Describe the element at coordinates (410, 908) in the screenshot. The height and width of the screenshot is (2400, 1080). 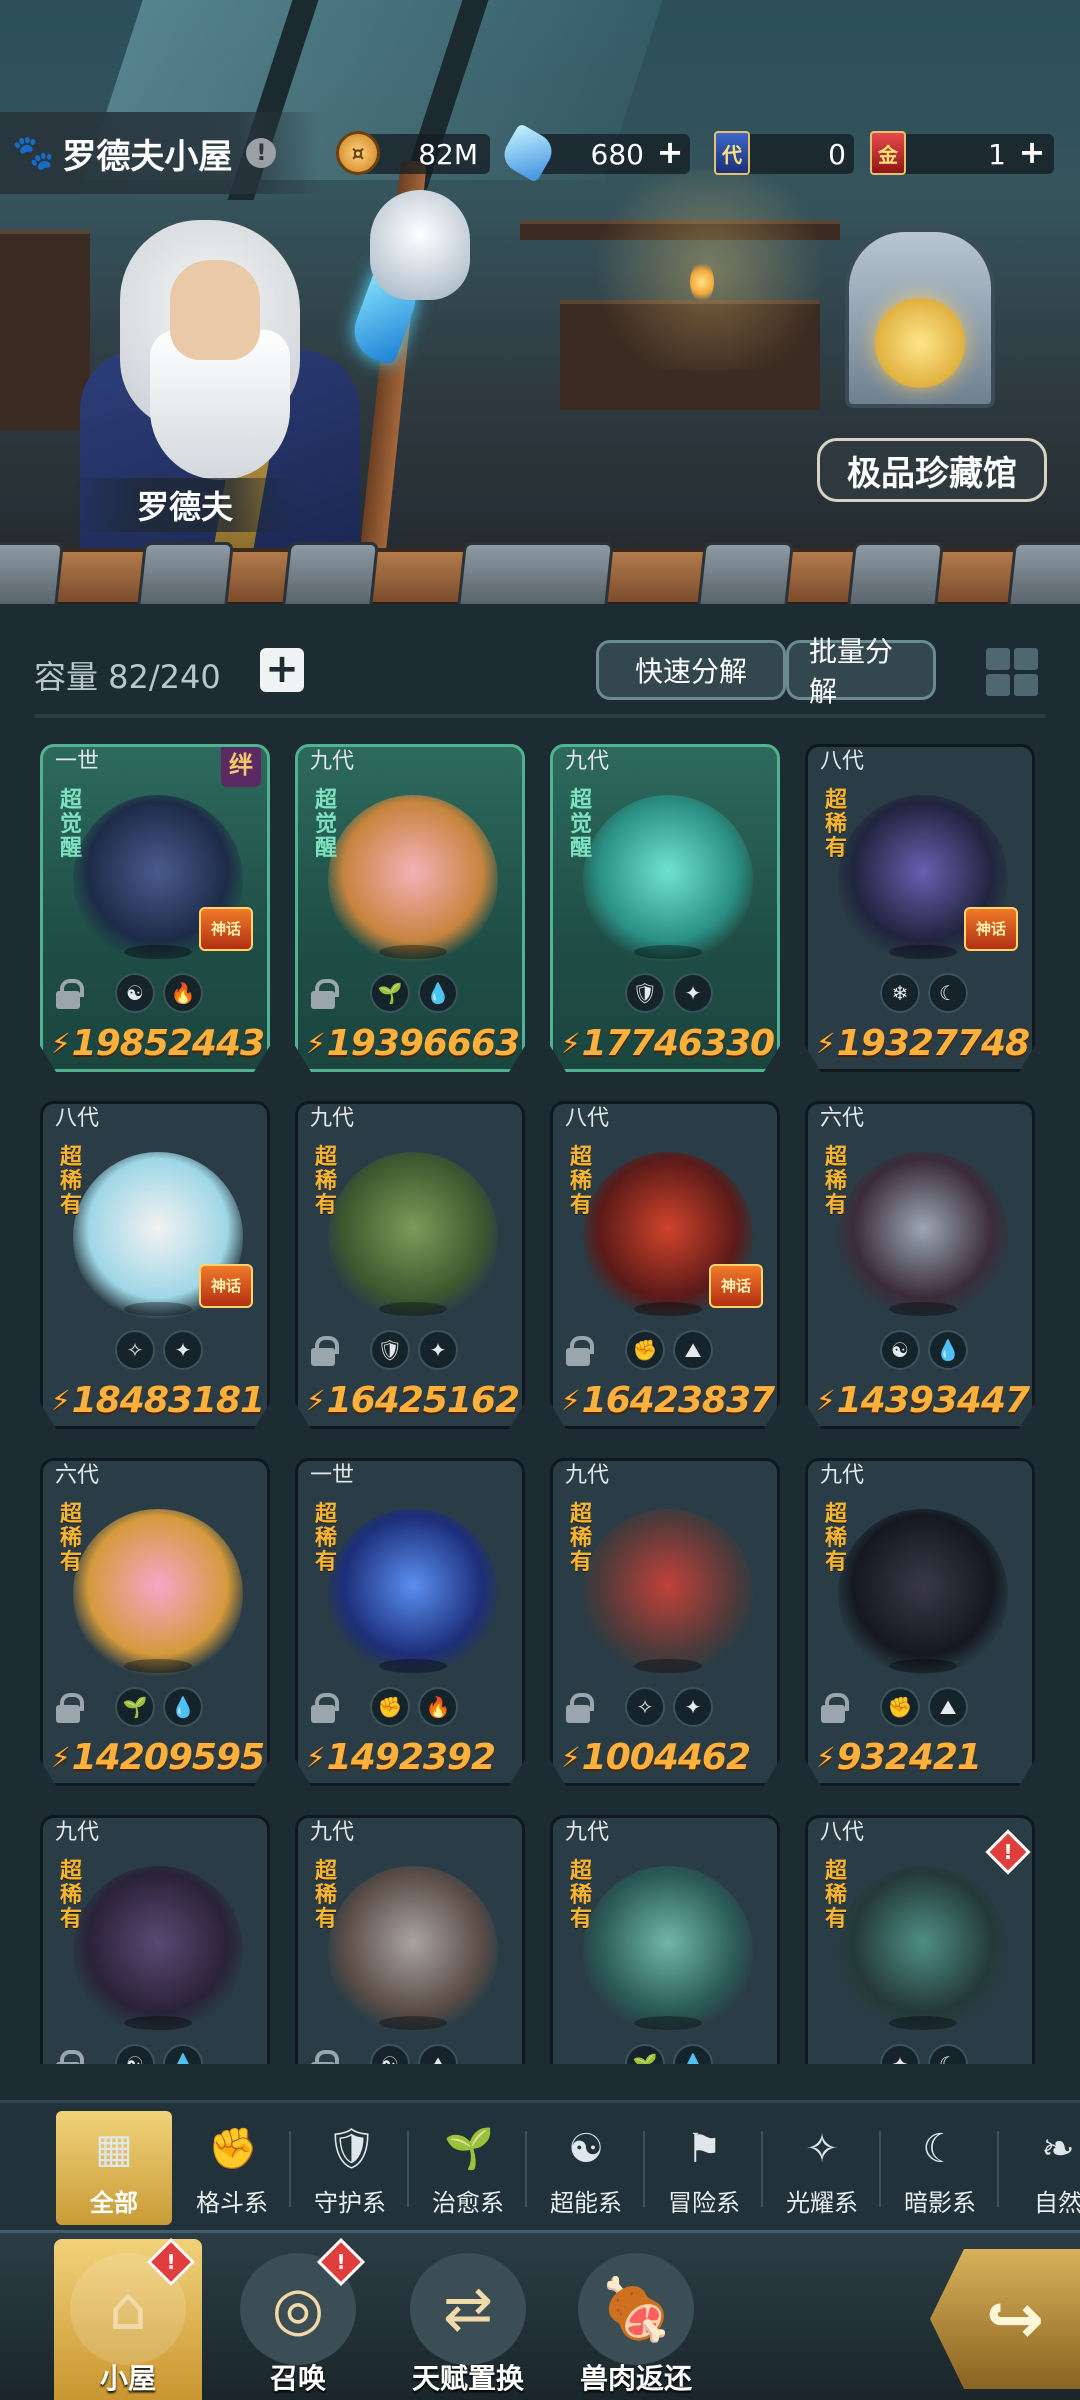
I see `pet-card: 九代 超觉醒 🌱 💧 ⚡ 19396663` at that location.